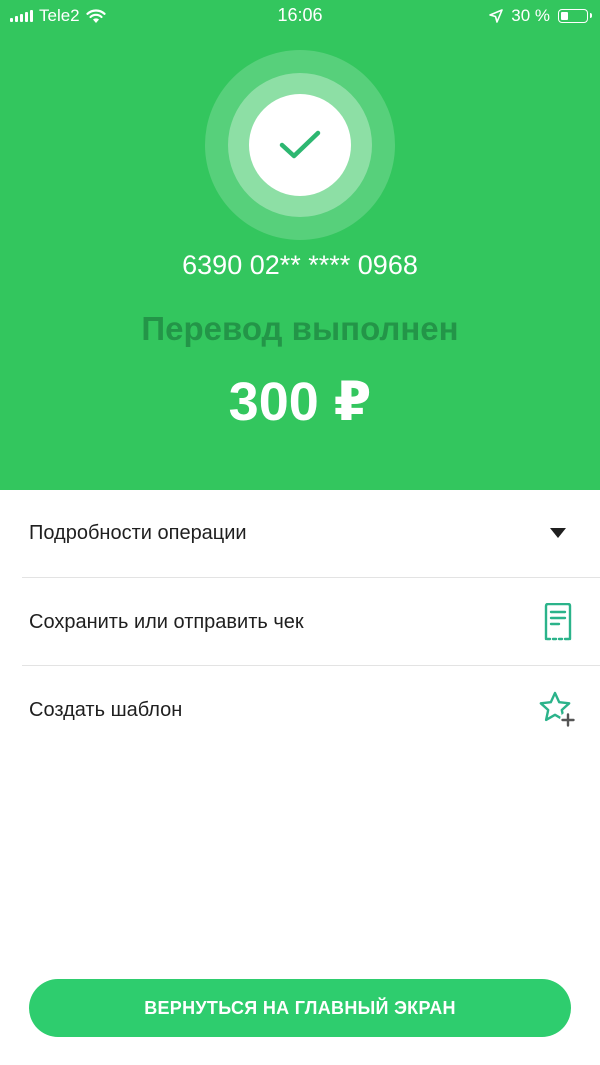  What do you see at coordinates (300, 1008) in the screenshot?
I see `return-home-button: ВЕРНУТЬСЯ НА ГЛАВНЫЙ ЭКРАН` at bounding box center [300, 1008].